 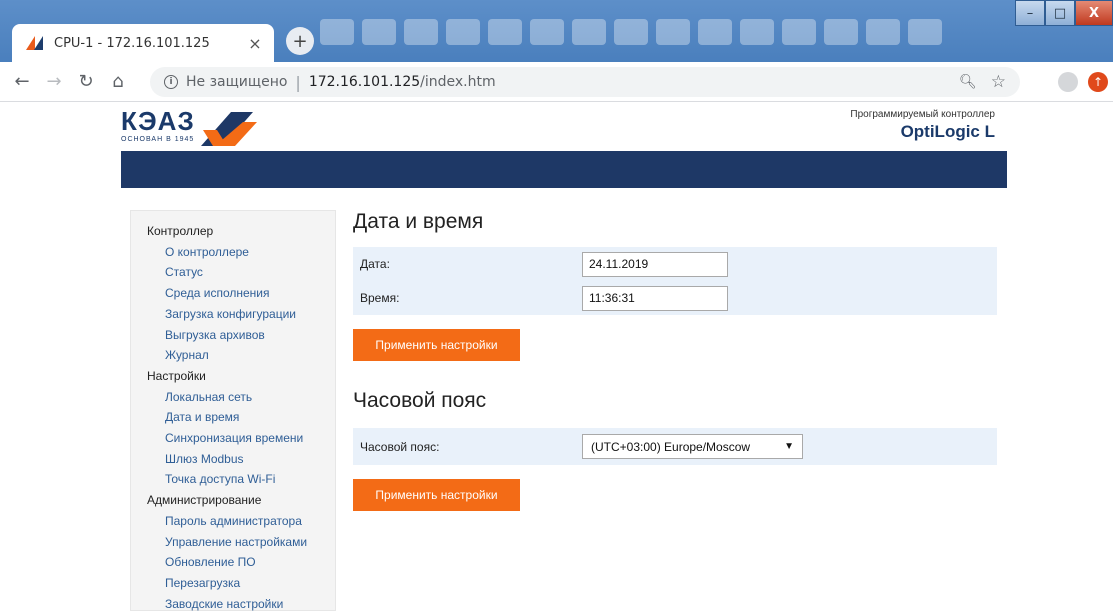 What do you see at coordinates (1030, 13) in the screenshot?
I see `window-minimize-button: –` at bounding box center [1030, 13].